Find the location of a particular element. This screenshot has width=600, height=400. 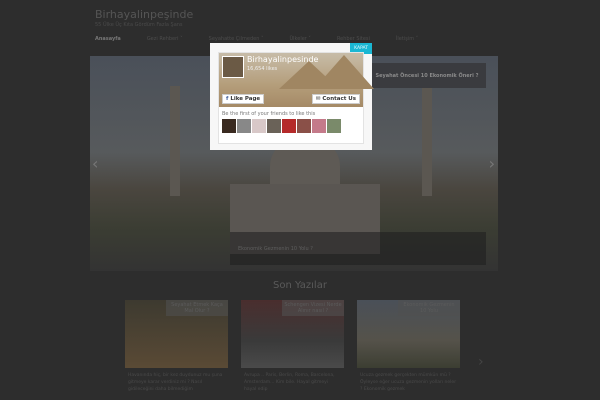

carousel-next-icon: › is located at coordinates (481, 362).